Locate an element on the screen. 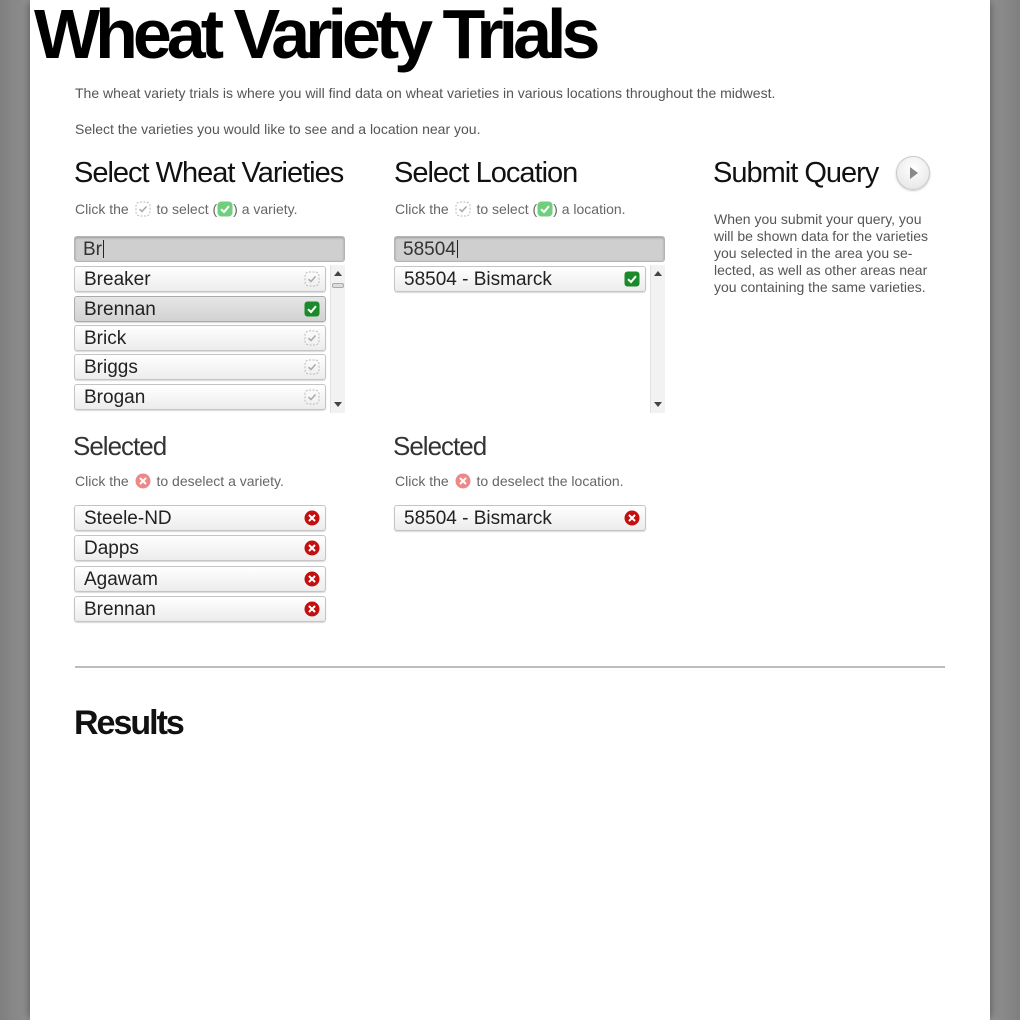 This screenshot has height=1020, width=1020. varieties-hint: Click the to select ( ) a variety. is located at coordinates (186, 210).